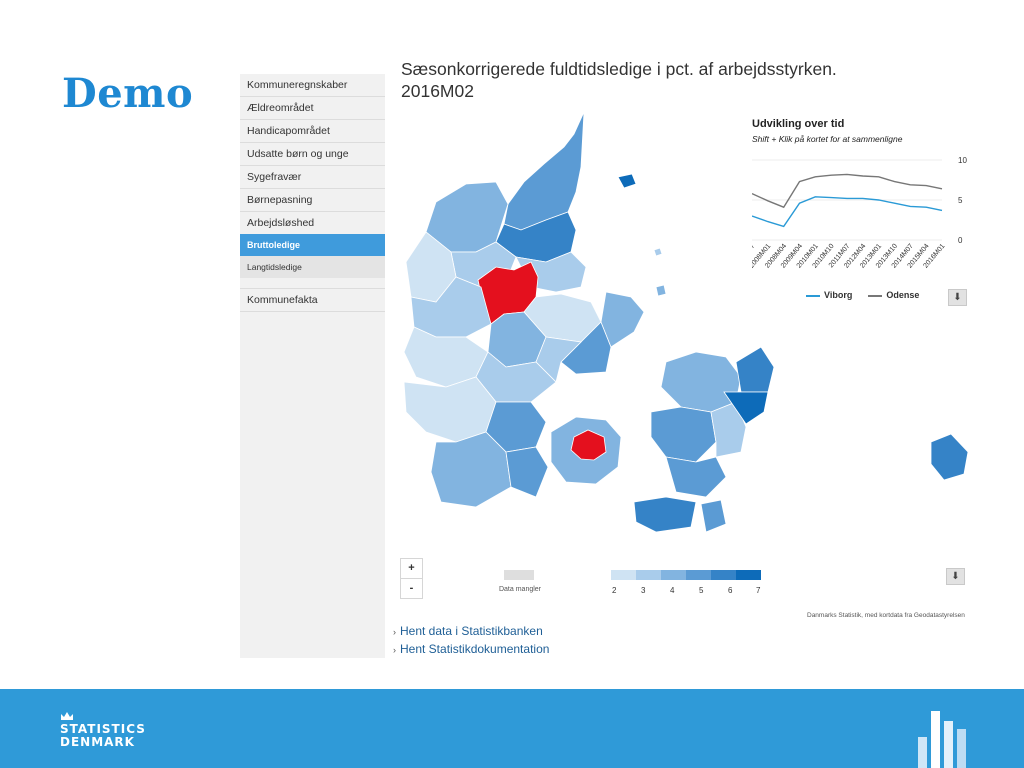 The image size is (1024, 768). I want to click on chart-legend: Viborg Odense, so click(862, 295).